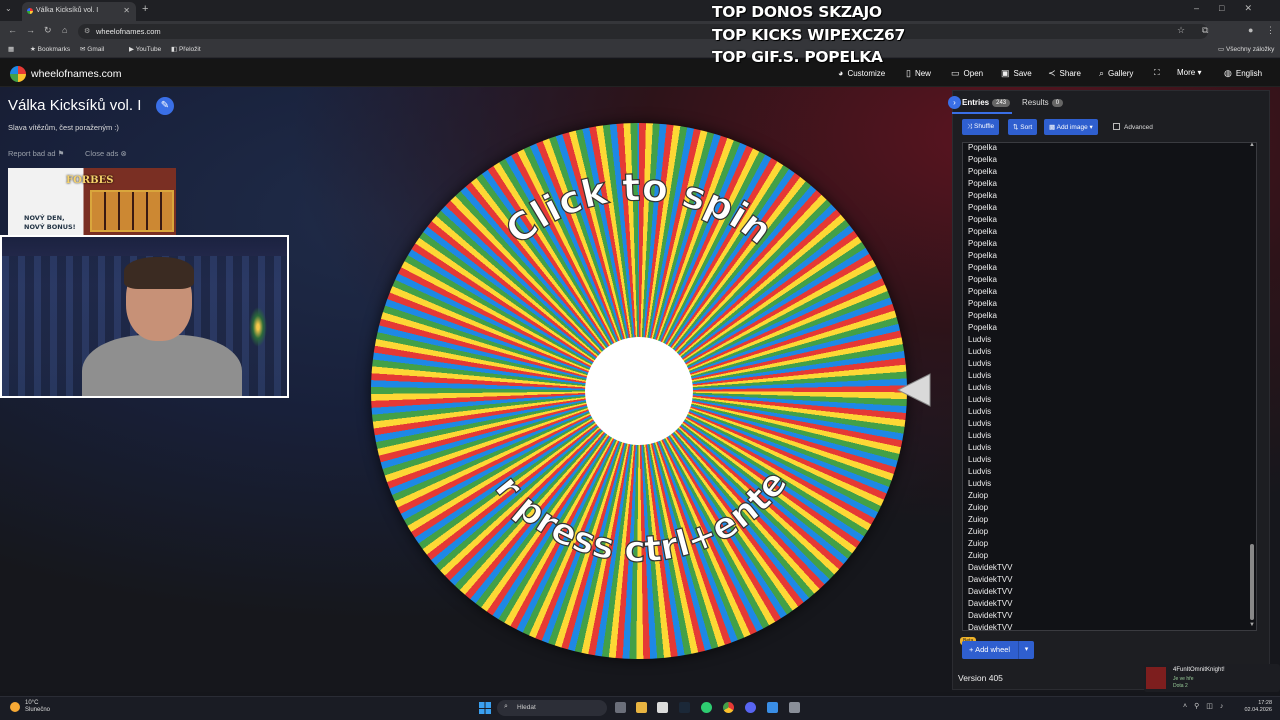 This screenshot has width=1280, height=720. I want to click on menu-icon: ⋮, so click(1270, 30).